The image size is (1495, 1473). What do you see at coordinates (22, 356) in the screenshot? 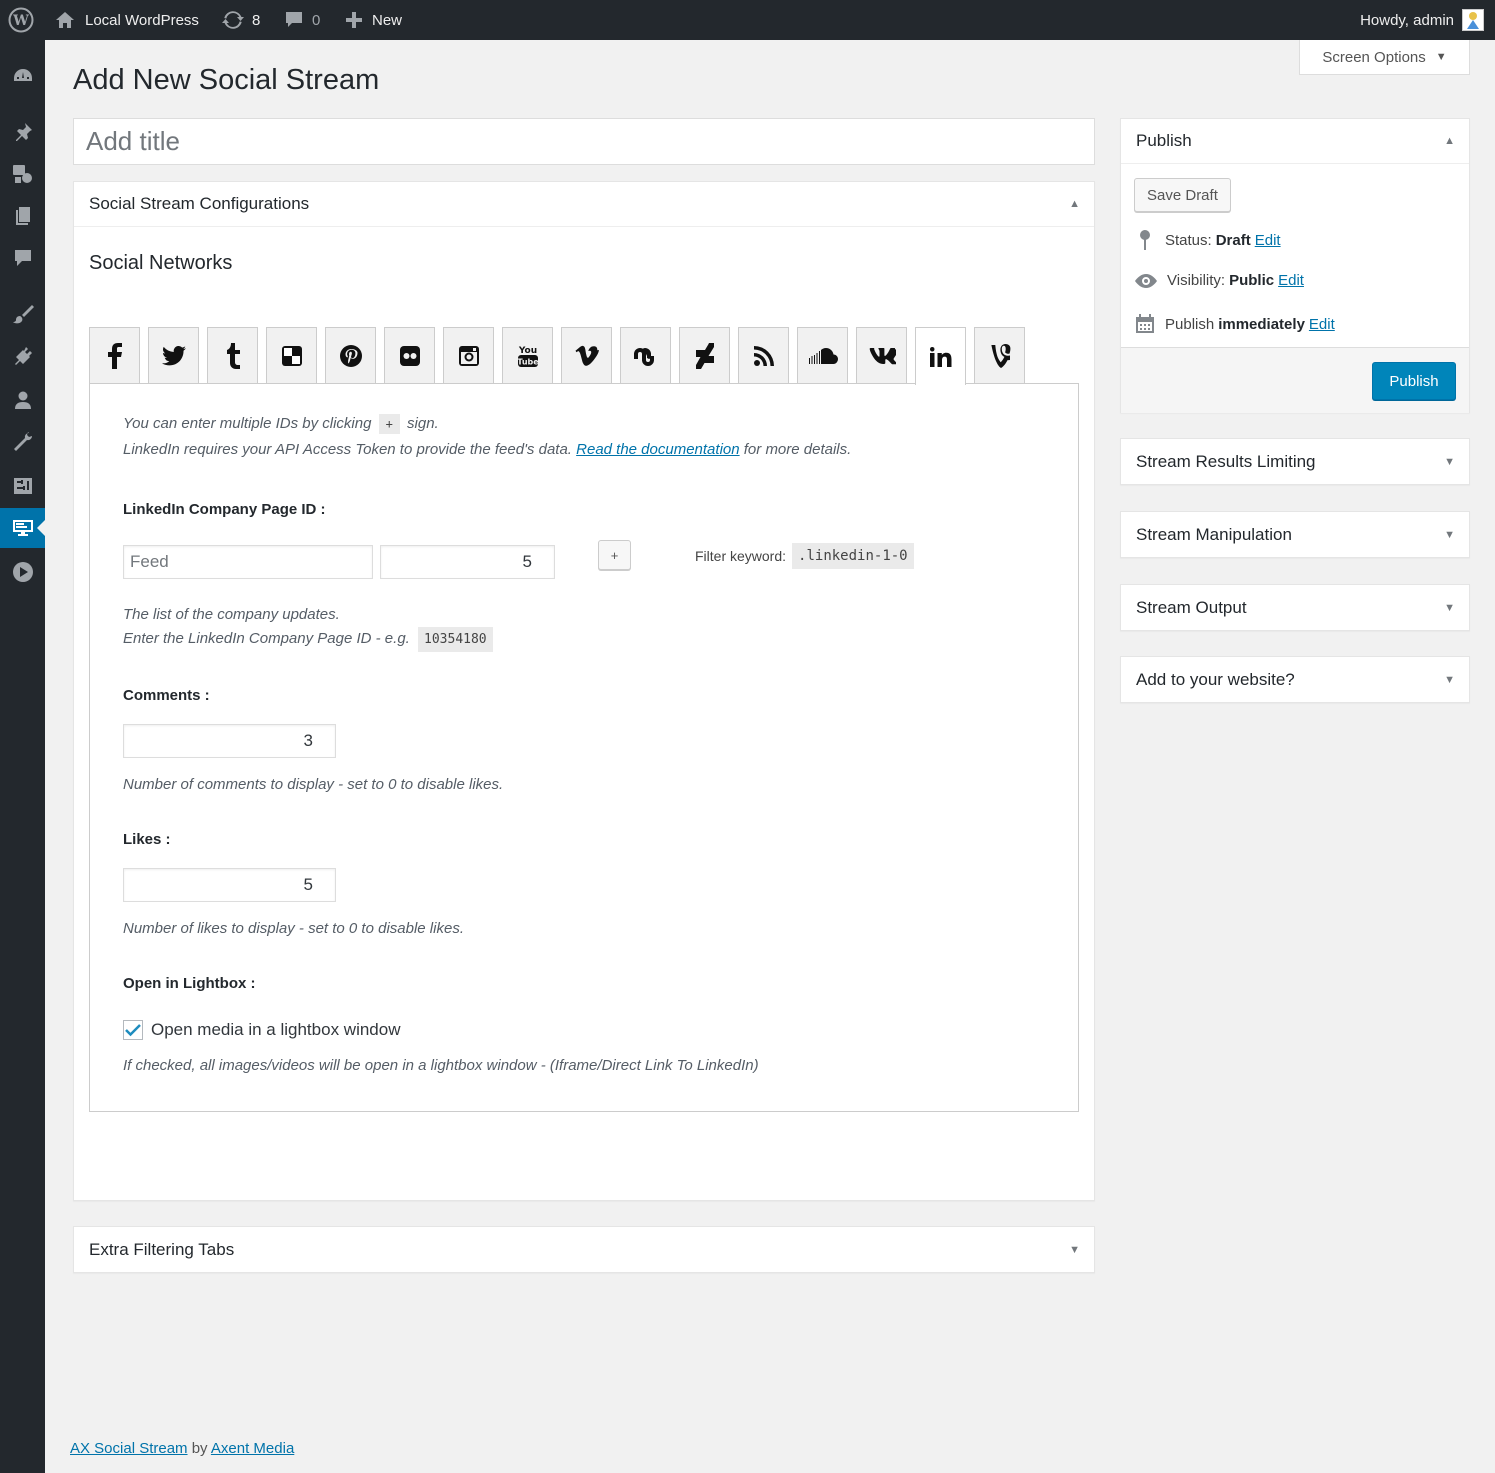
I see `menu-plugins` at bounding box center [22, 356].